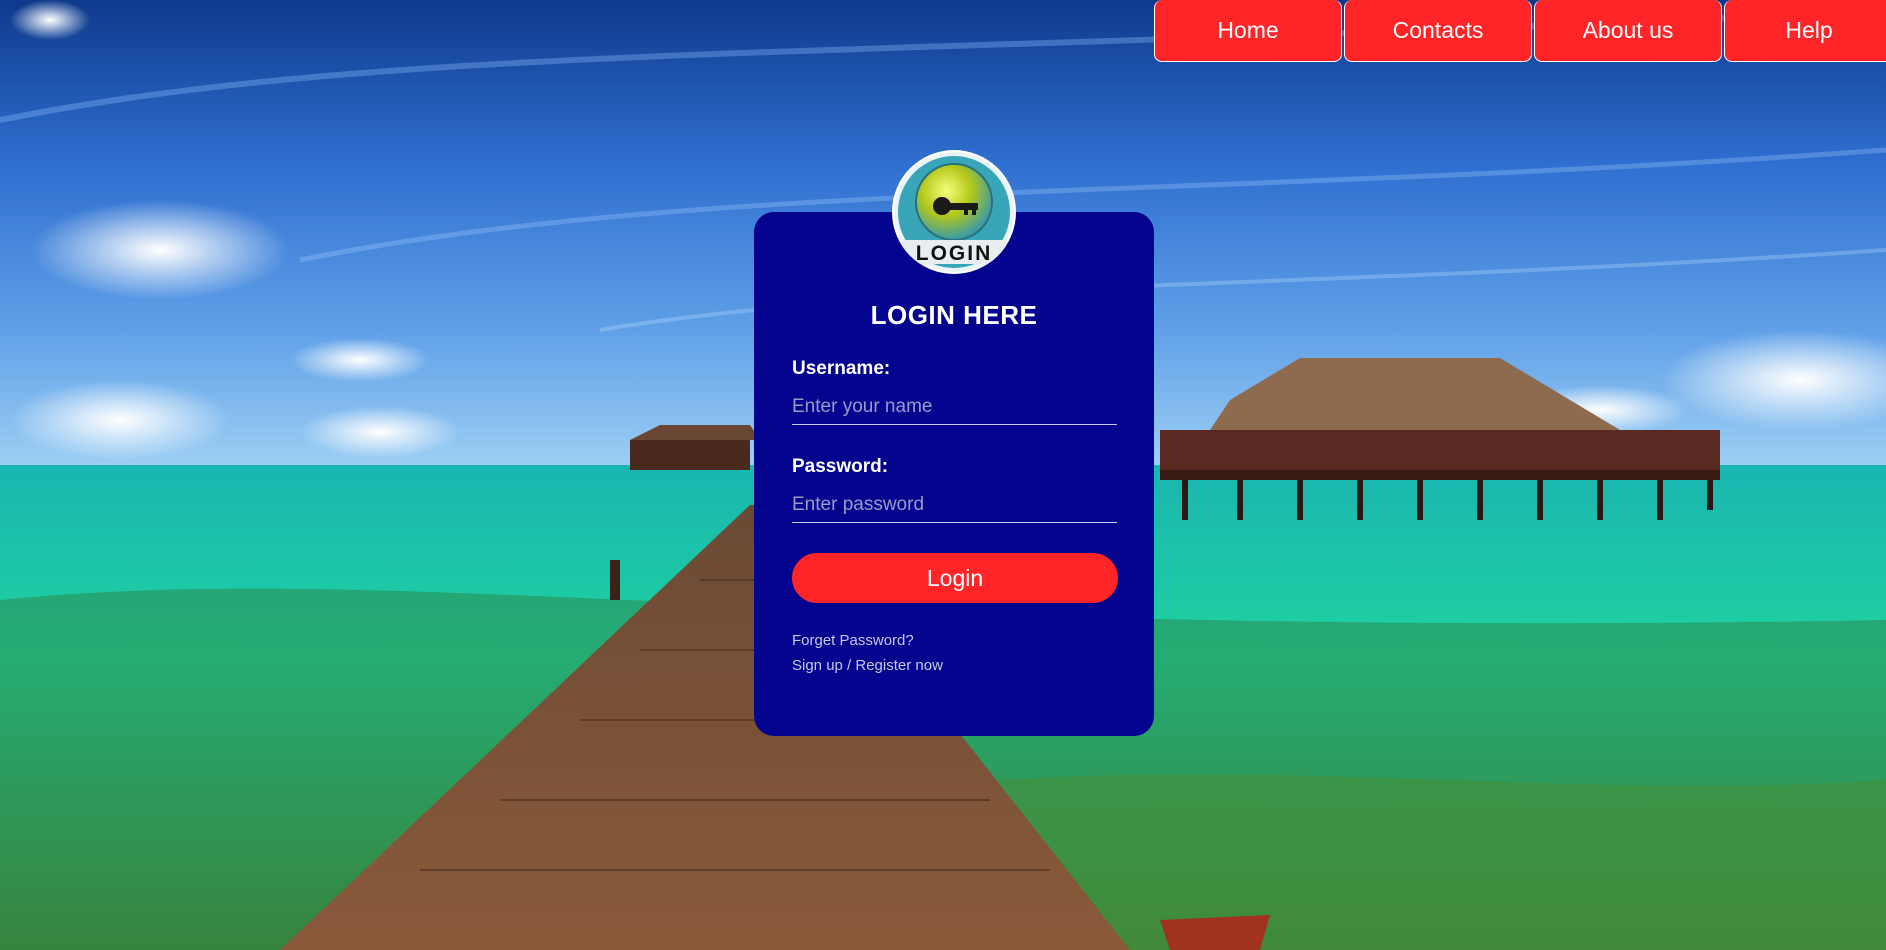 The image size is (1886, 950). What do you see at coordinates (841, 368) in the screenshot?
I see `username-label: Username:` at bounding box center [841, 368].